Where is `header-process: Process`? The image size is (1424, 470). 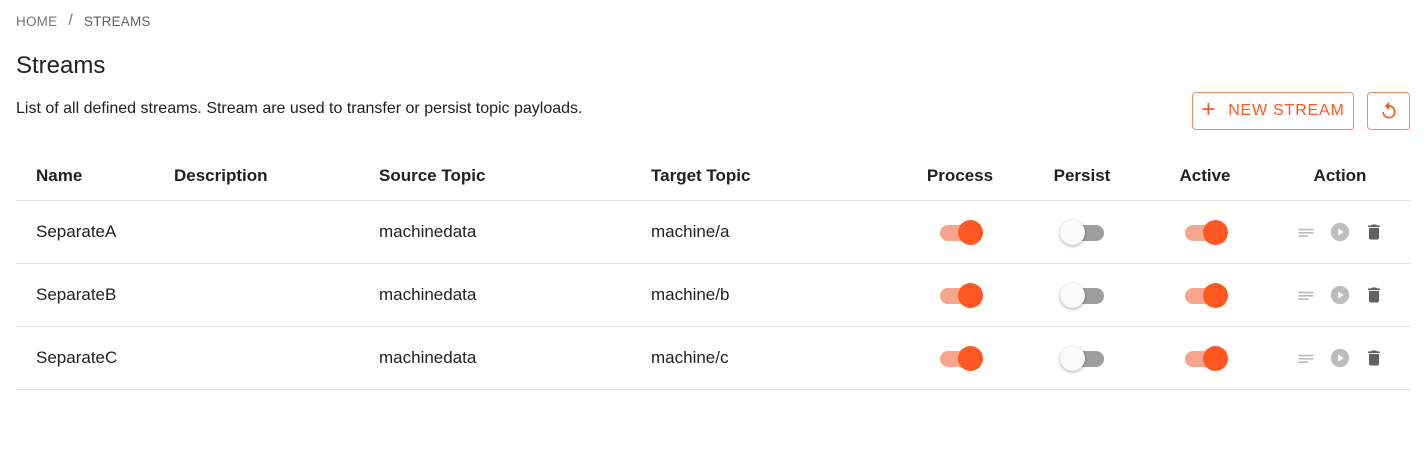
header-process: Process is located at coordinates (960, 176).